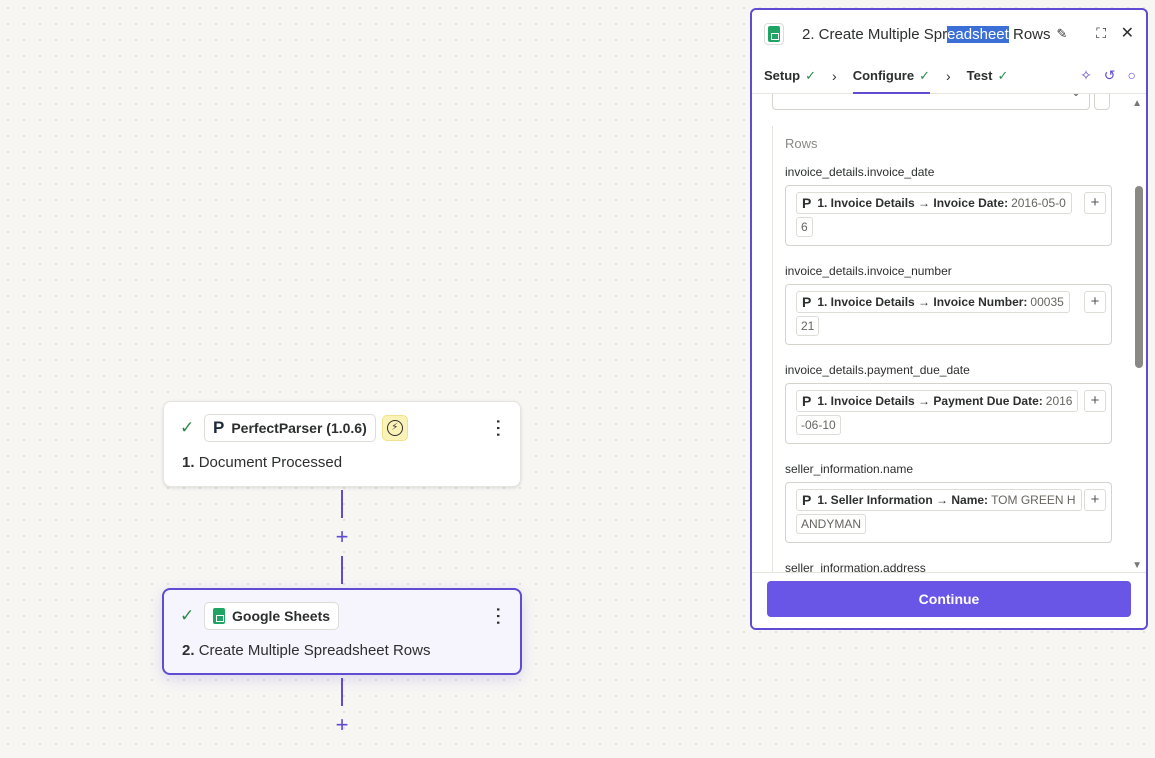  What do you see at coordinates (979, 75) in the screenshot?
I see `tab-label: Test` at bounding box center [979, 75].